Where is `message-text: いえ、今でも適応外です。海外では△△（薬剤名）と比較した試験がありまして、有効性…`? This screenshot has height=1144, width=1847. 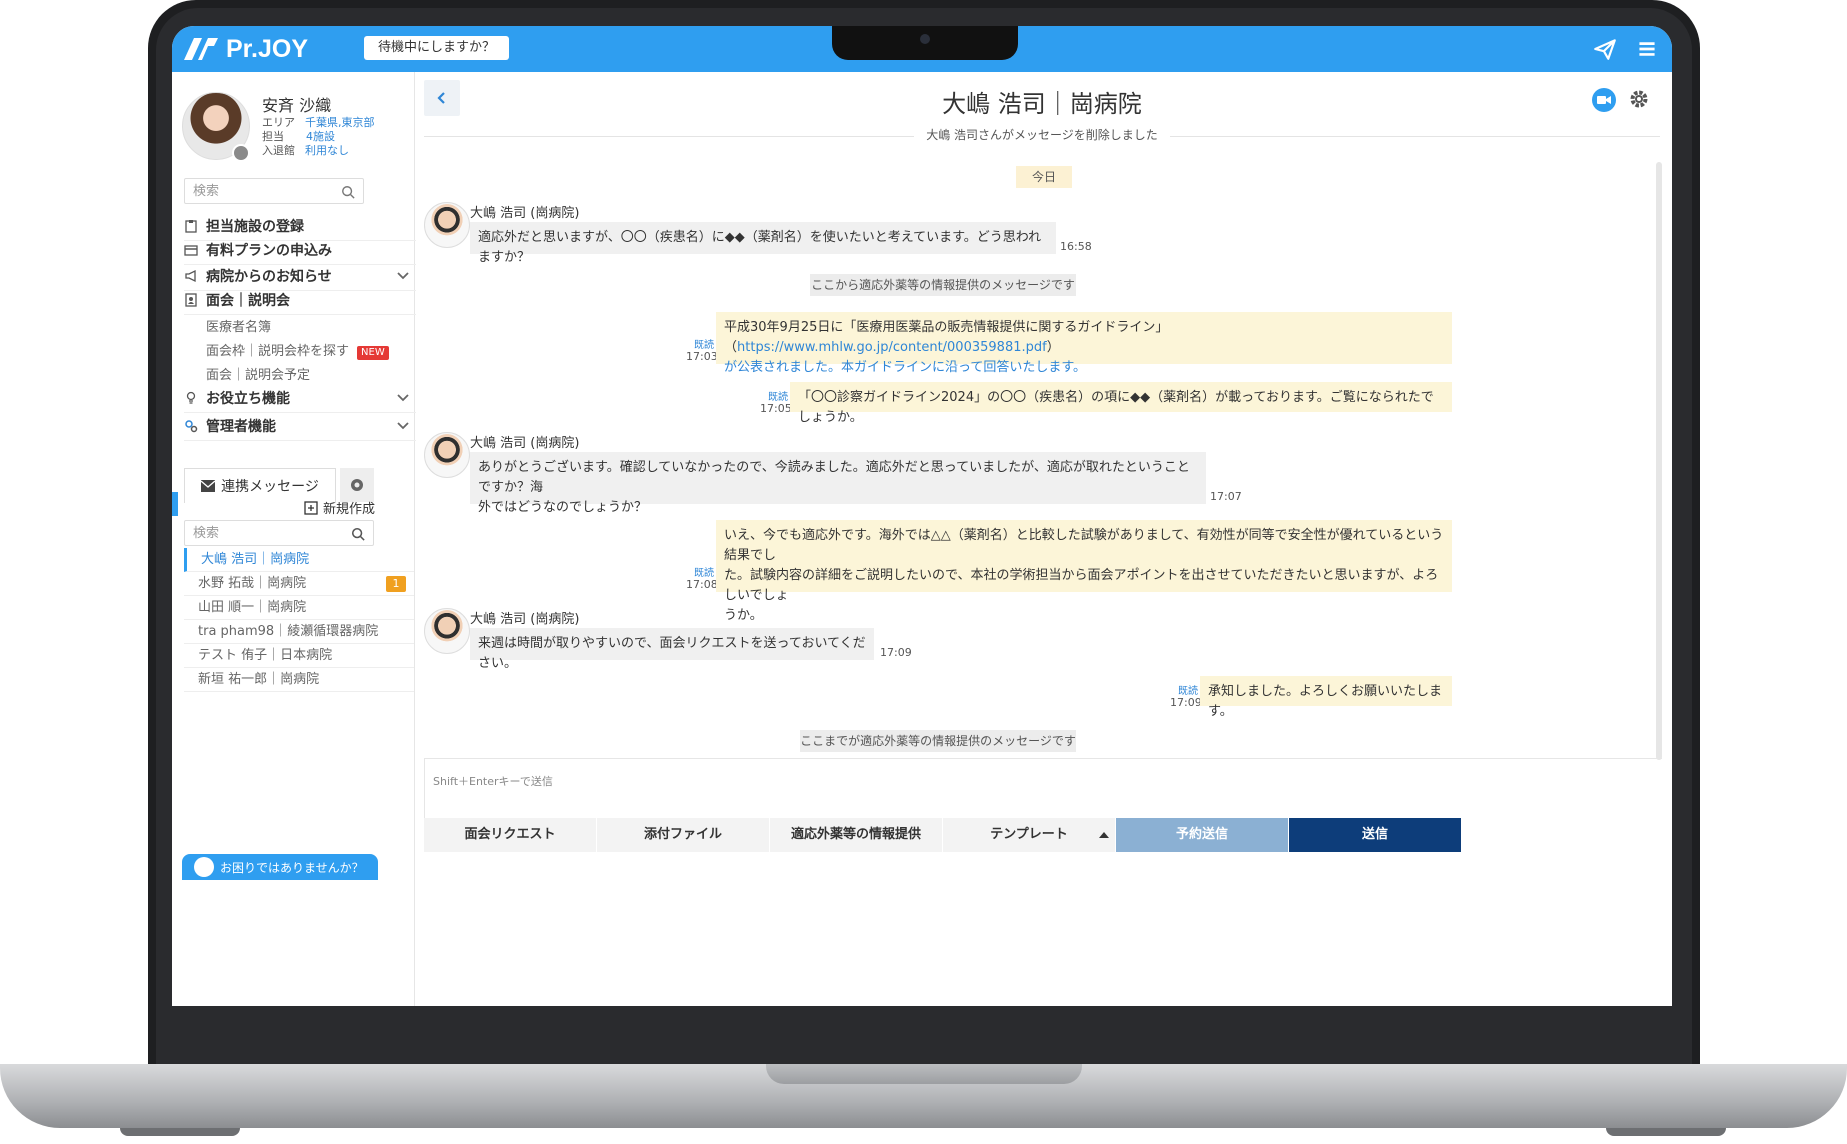 message-text: いえ、今でも適応外です。海外では△△（薬剤名）と比較した試験がありまして、有効性… is located at coordinates (1084, 545).